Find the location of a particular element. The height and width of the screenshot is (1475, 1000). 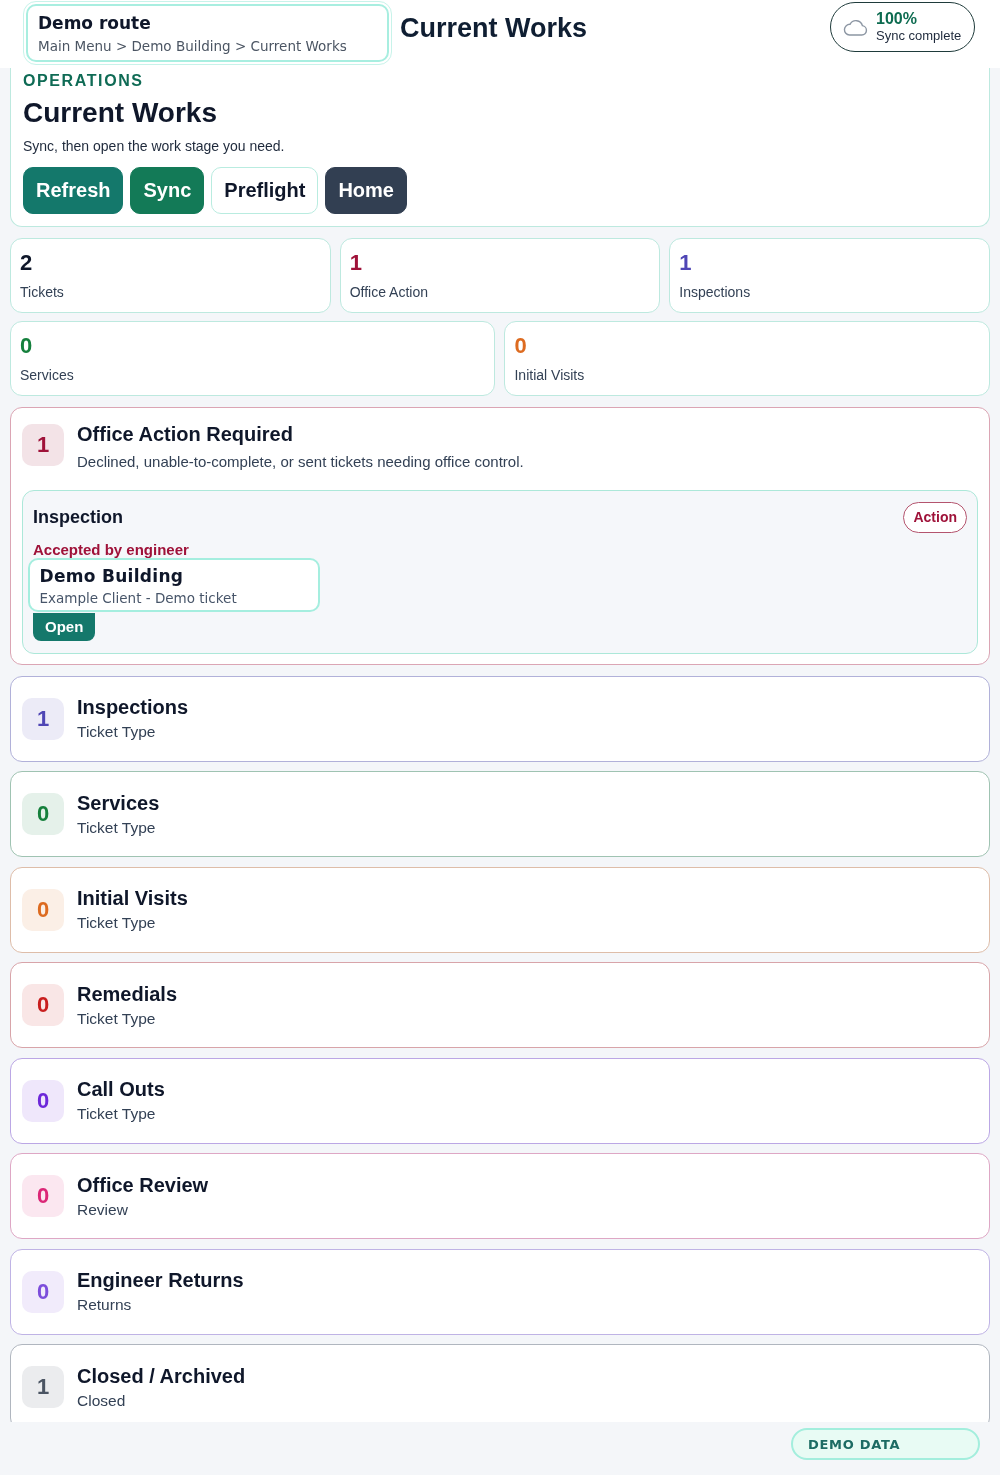

stage-subtitle: Returns is located at coordinates (104, 1305).